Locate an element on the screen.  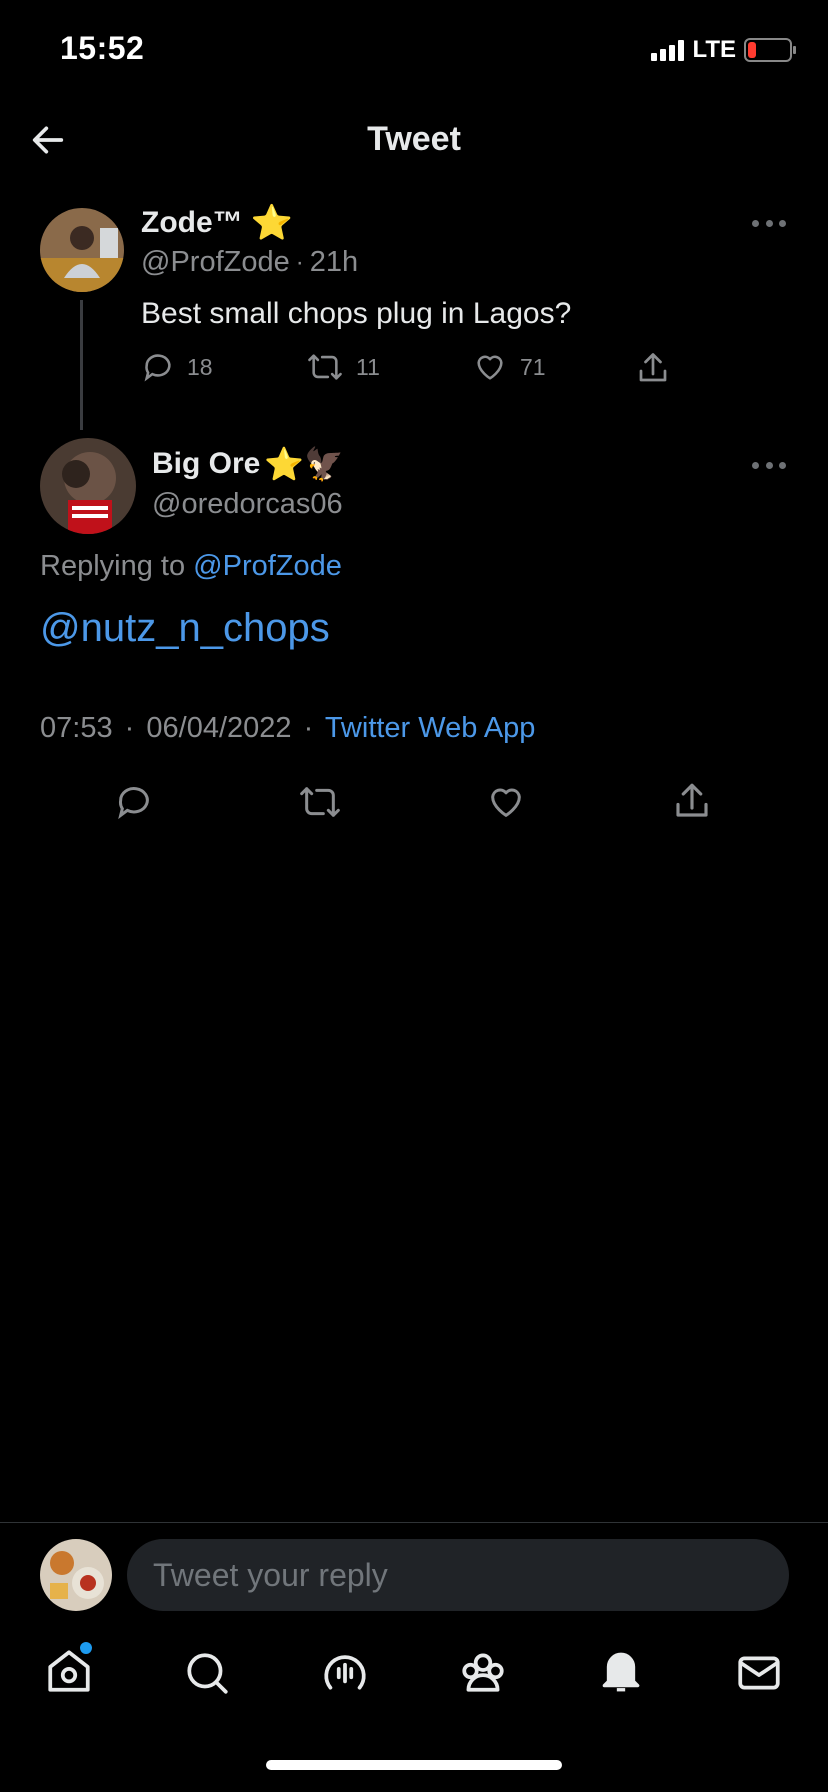
header: Tweet is located at coordinates (414, 140).